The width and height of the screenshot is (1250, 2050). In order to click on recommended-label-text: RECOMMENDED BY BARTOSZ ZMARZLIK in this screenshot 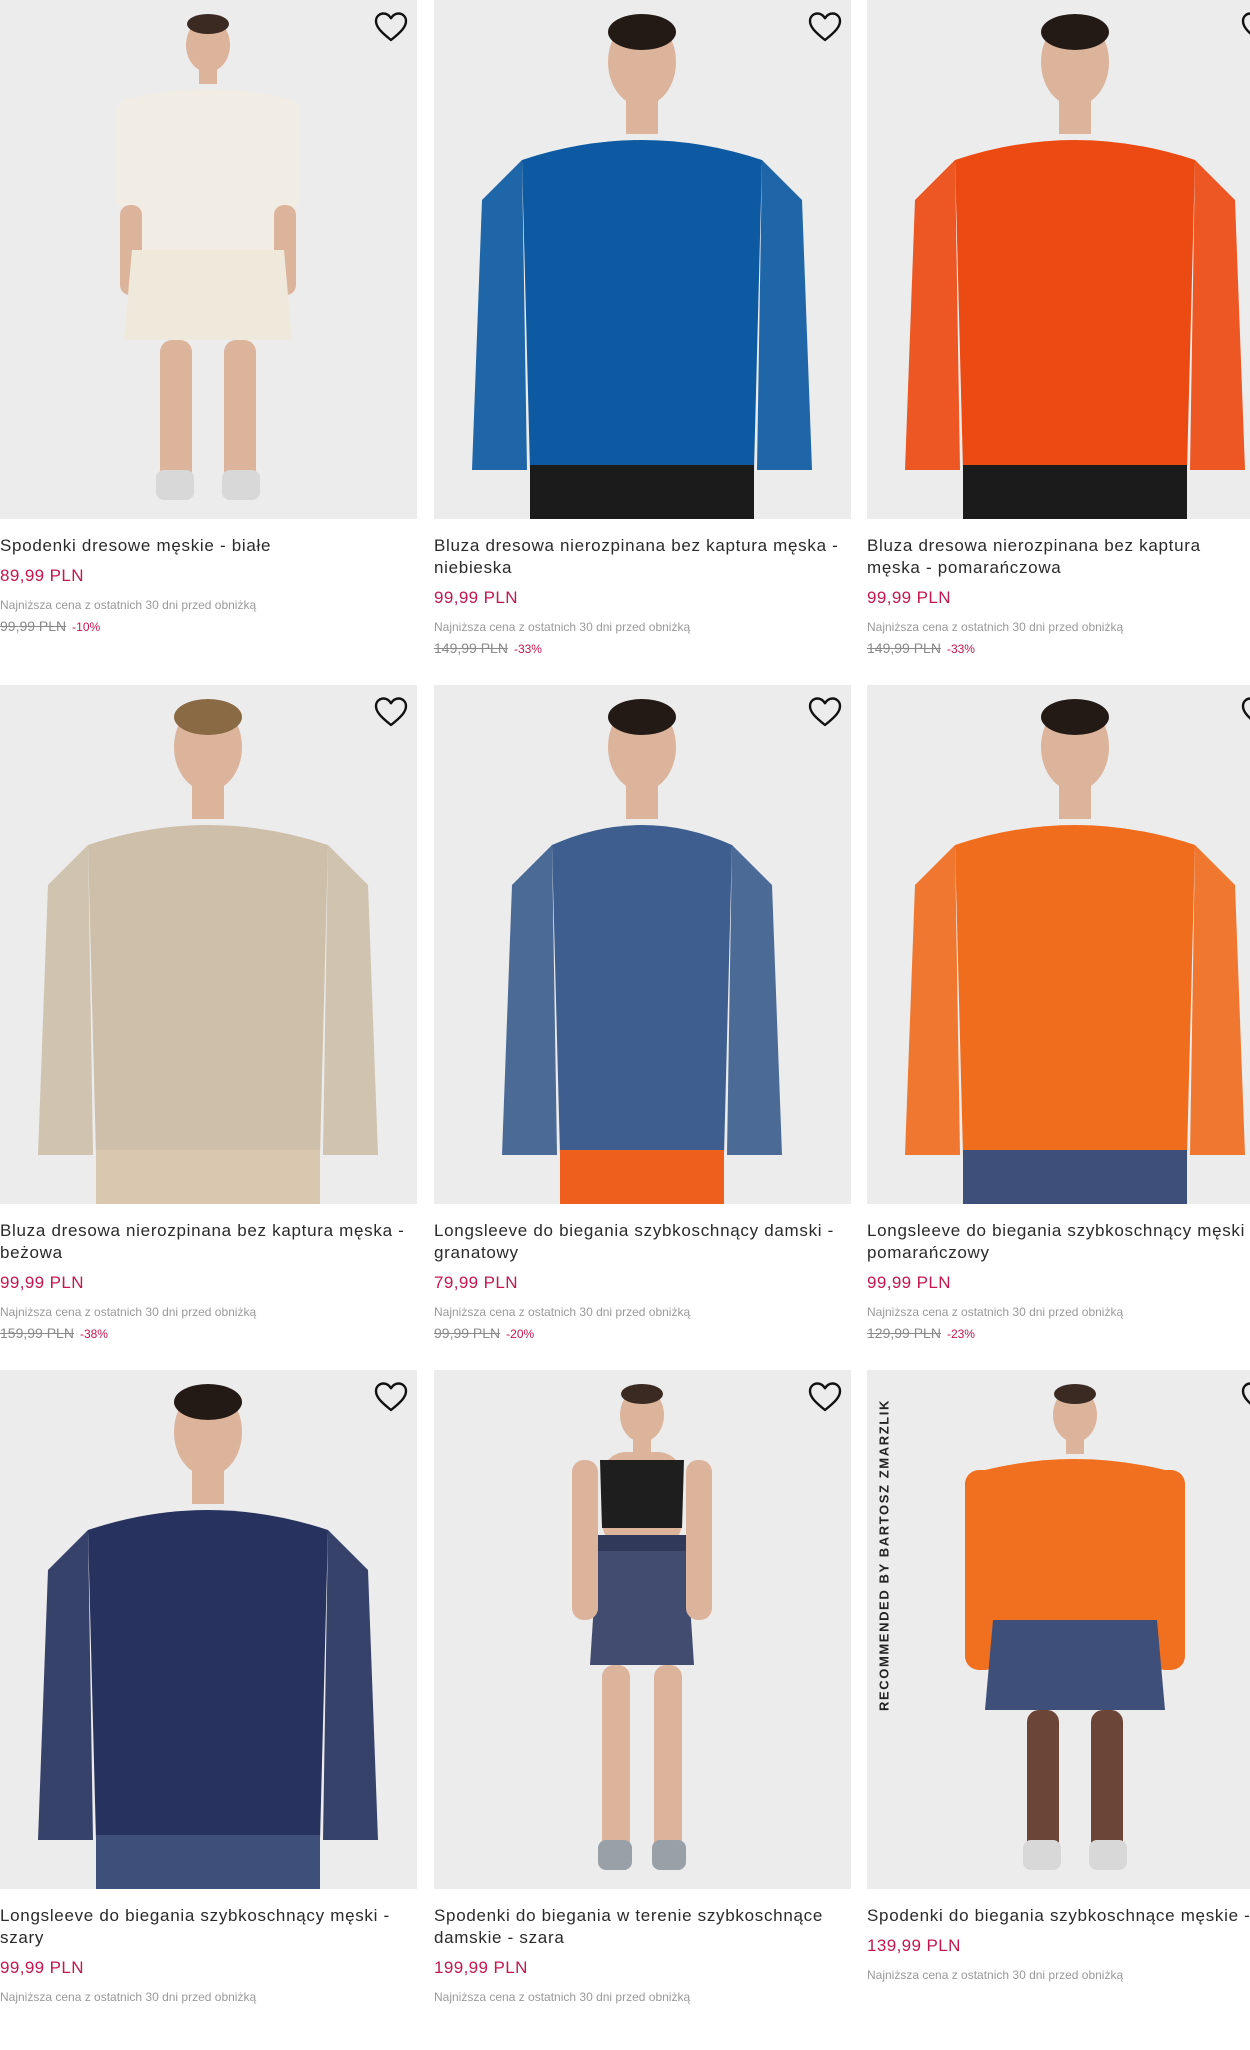, I will do `click(884, 1555)`.